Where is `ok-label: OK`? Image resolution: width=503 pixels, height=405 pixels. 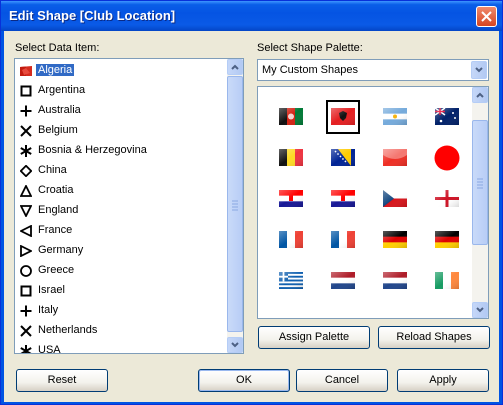 ok-label: OK is located at coordinates (244, 380).